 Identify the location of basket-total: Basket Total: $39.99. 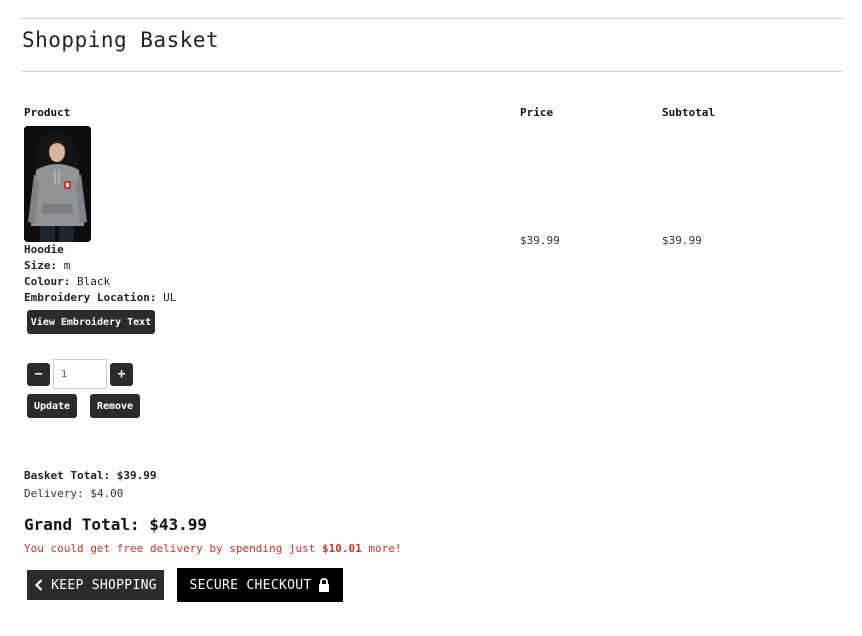
(90, 475).